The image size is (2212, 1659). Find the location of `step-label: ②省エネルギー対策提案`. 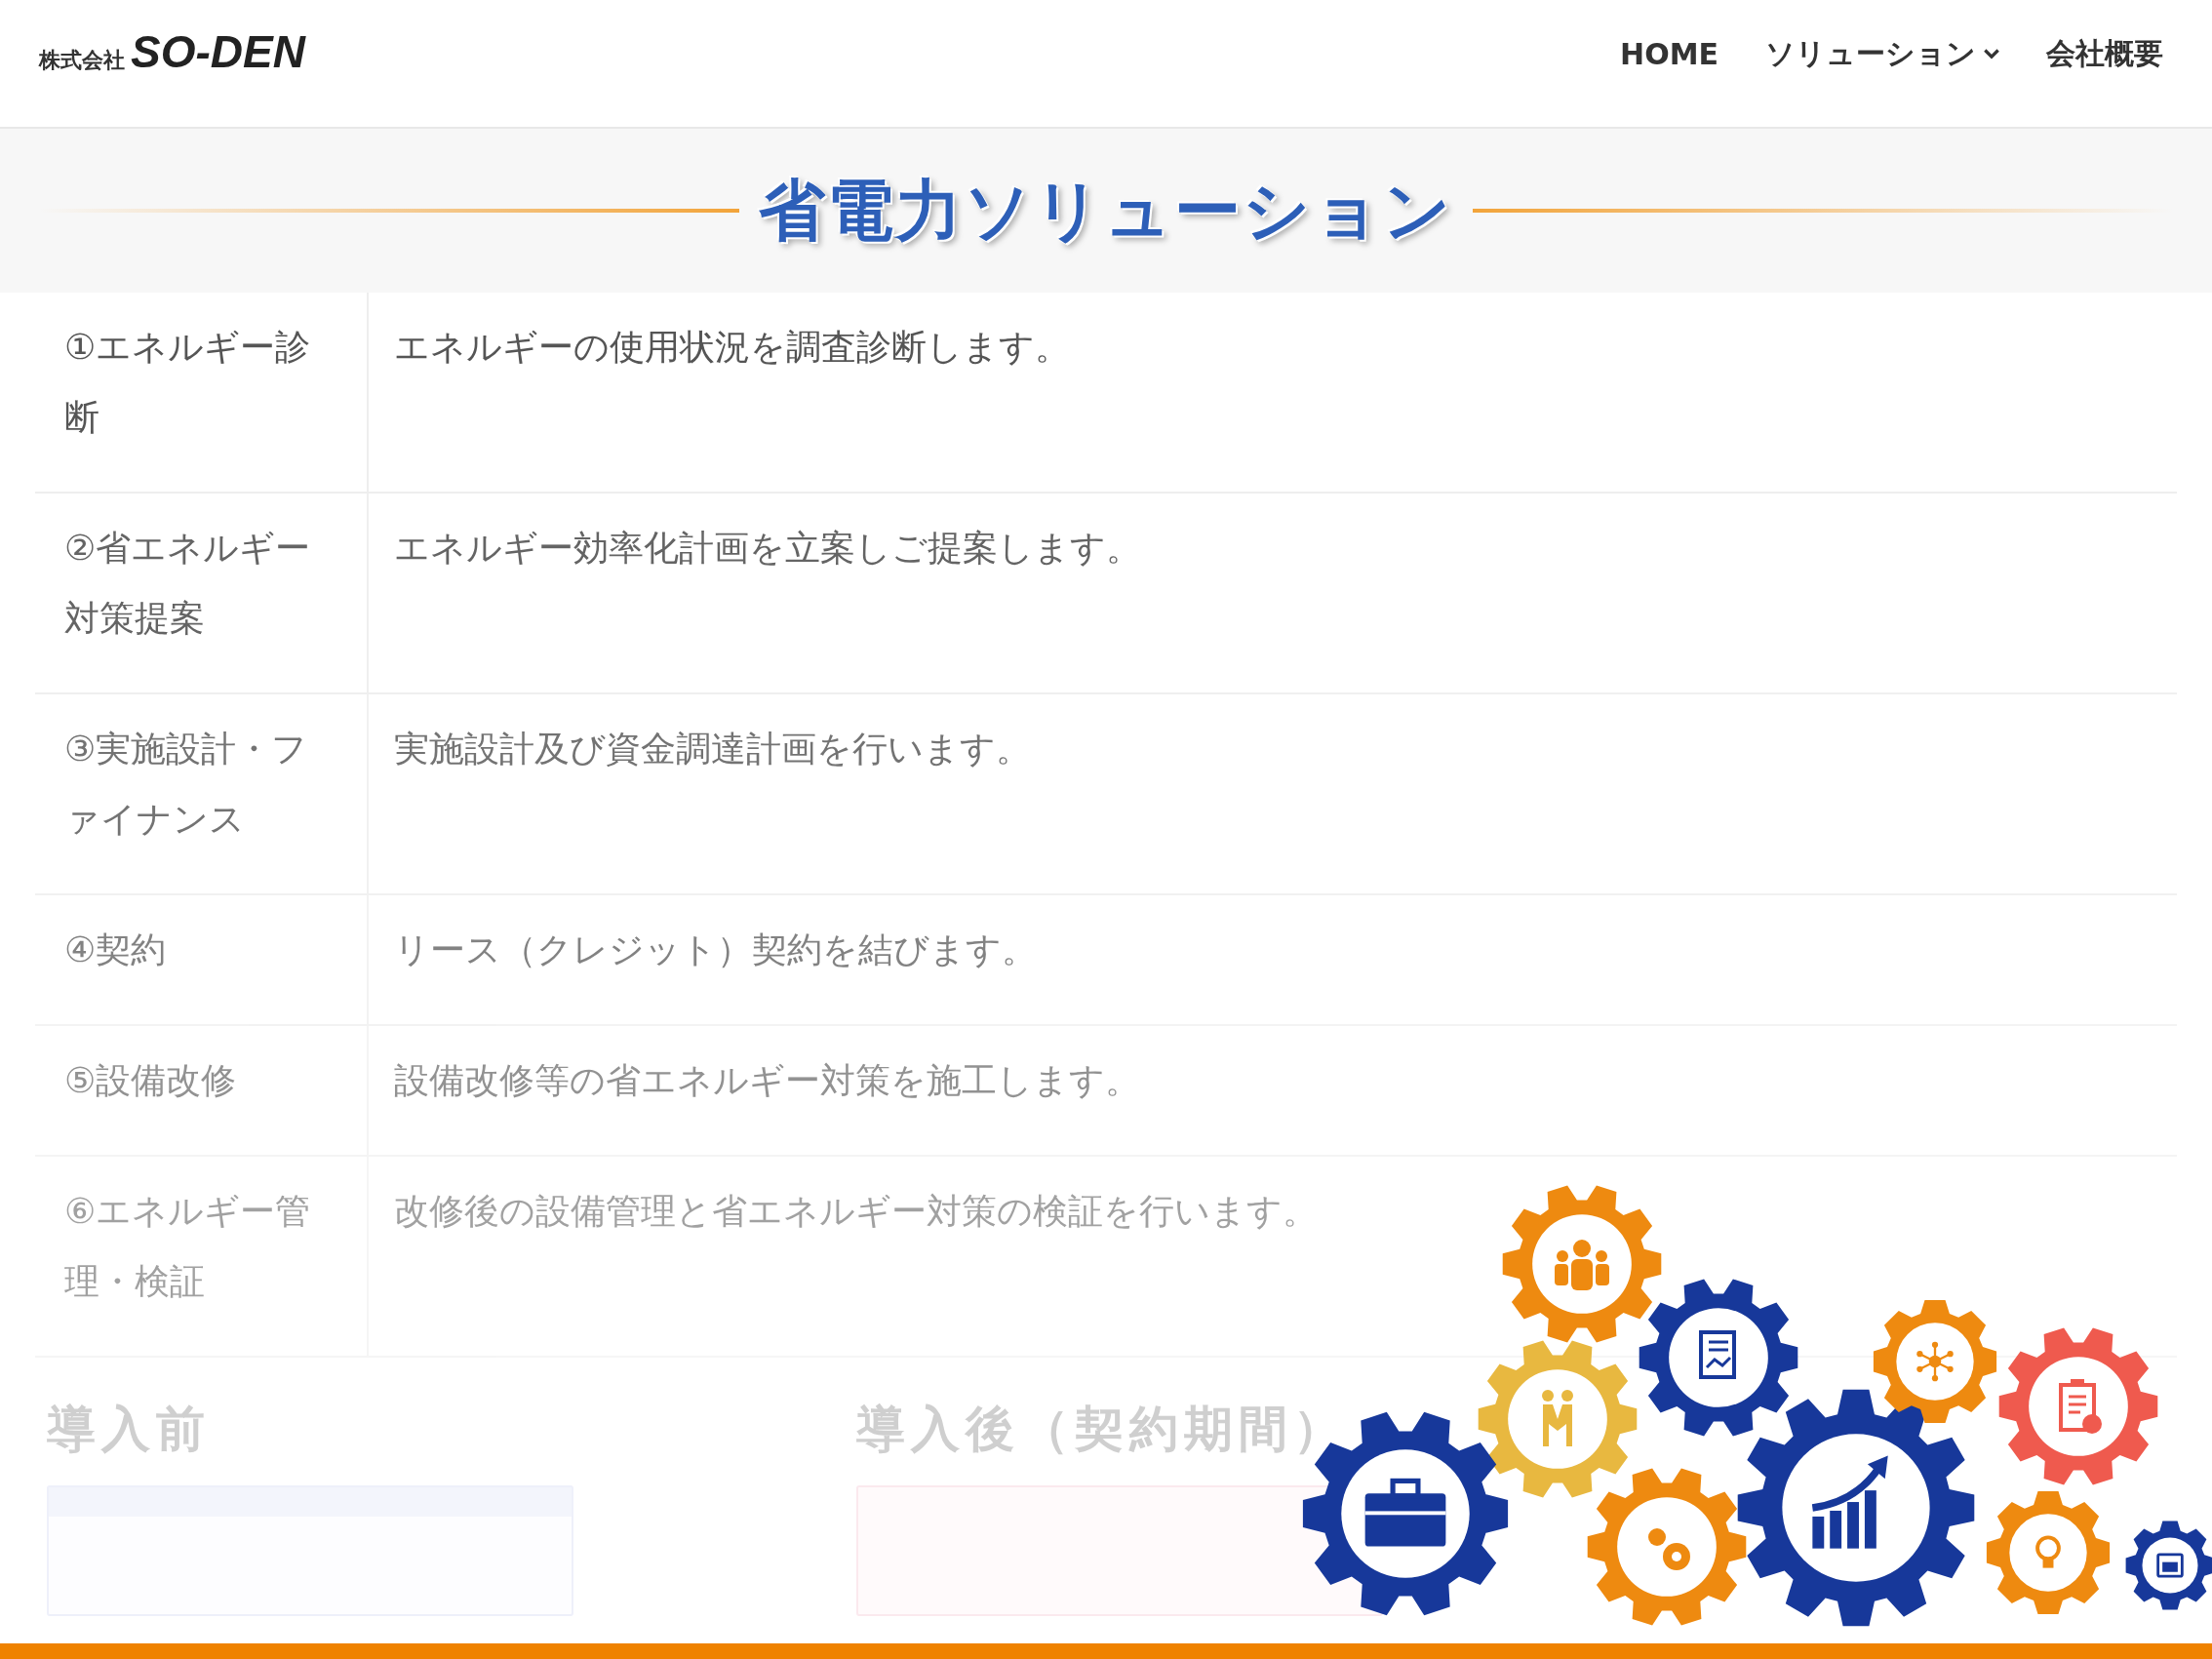

step-label: ②省エネルギー対策提案 is located at coordinates (202, 593).